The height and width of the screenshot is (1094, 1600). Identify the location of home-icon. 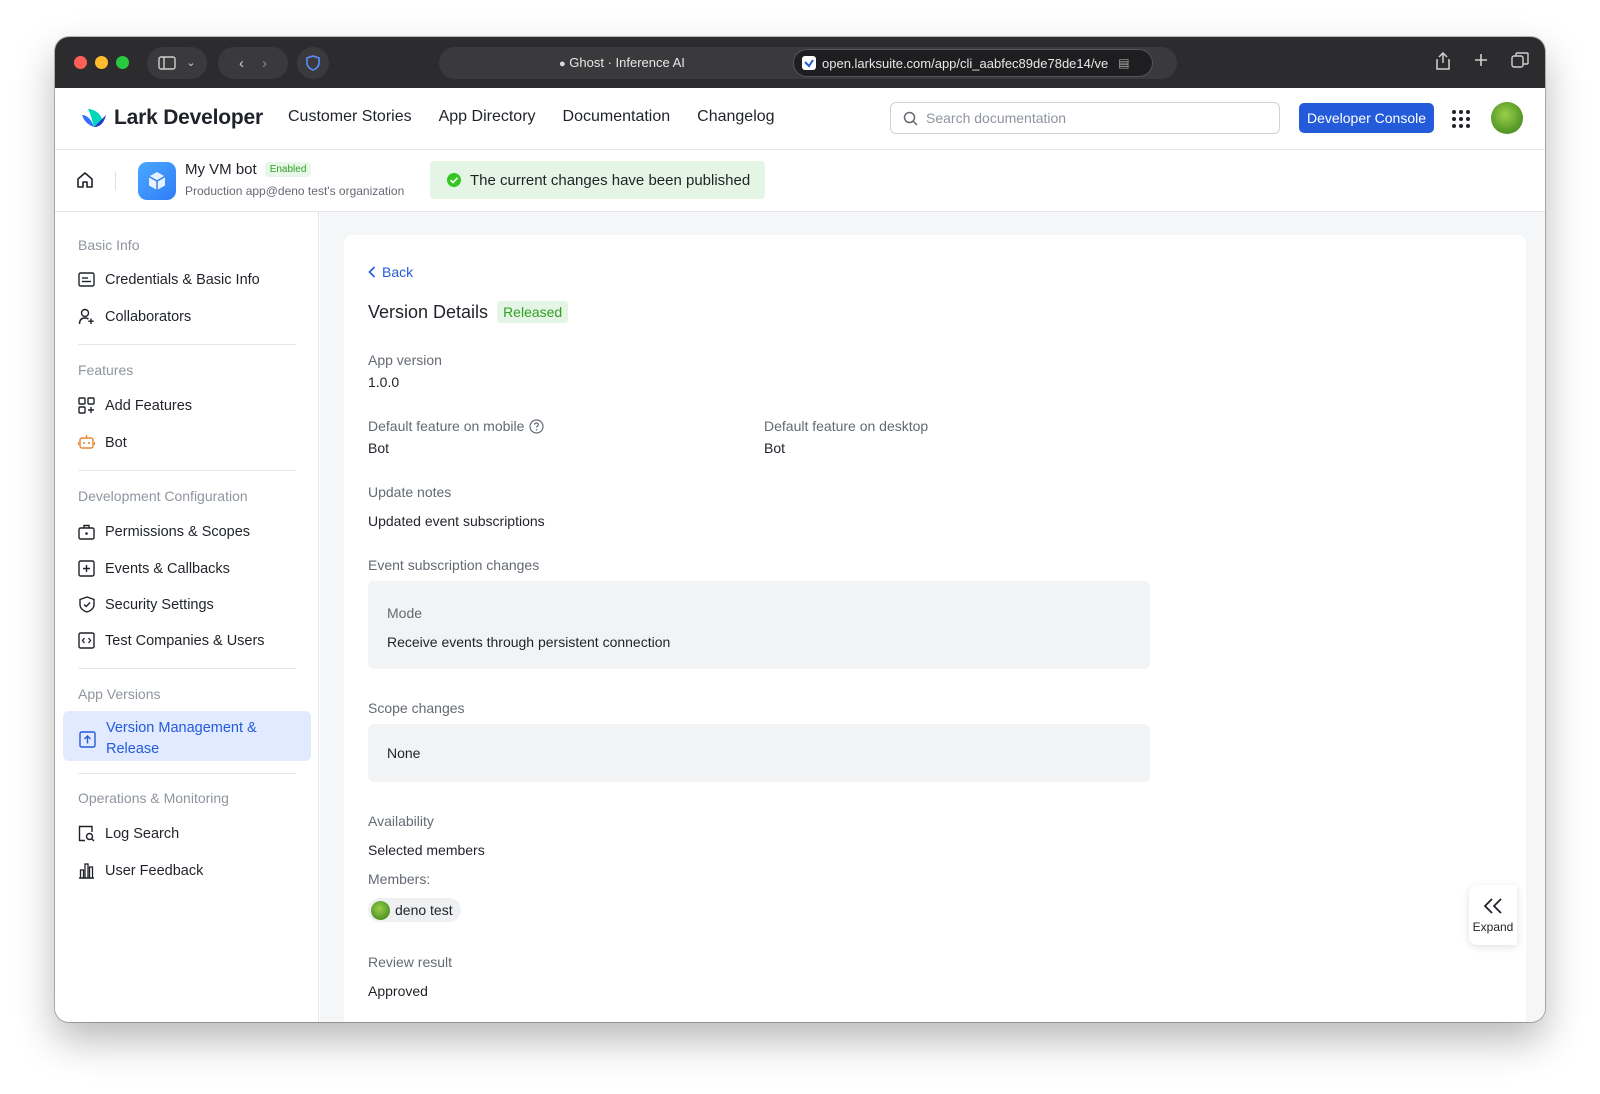
(85, 180).